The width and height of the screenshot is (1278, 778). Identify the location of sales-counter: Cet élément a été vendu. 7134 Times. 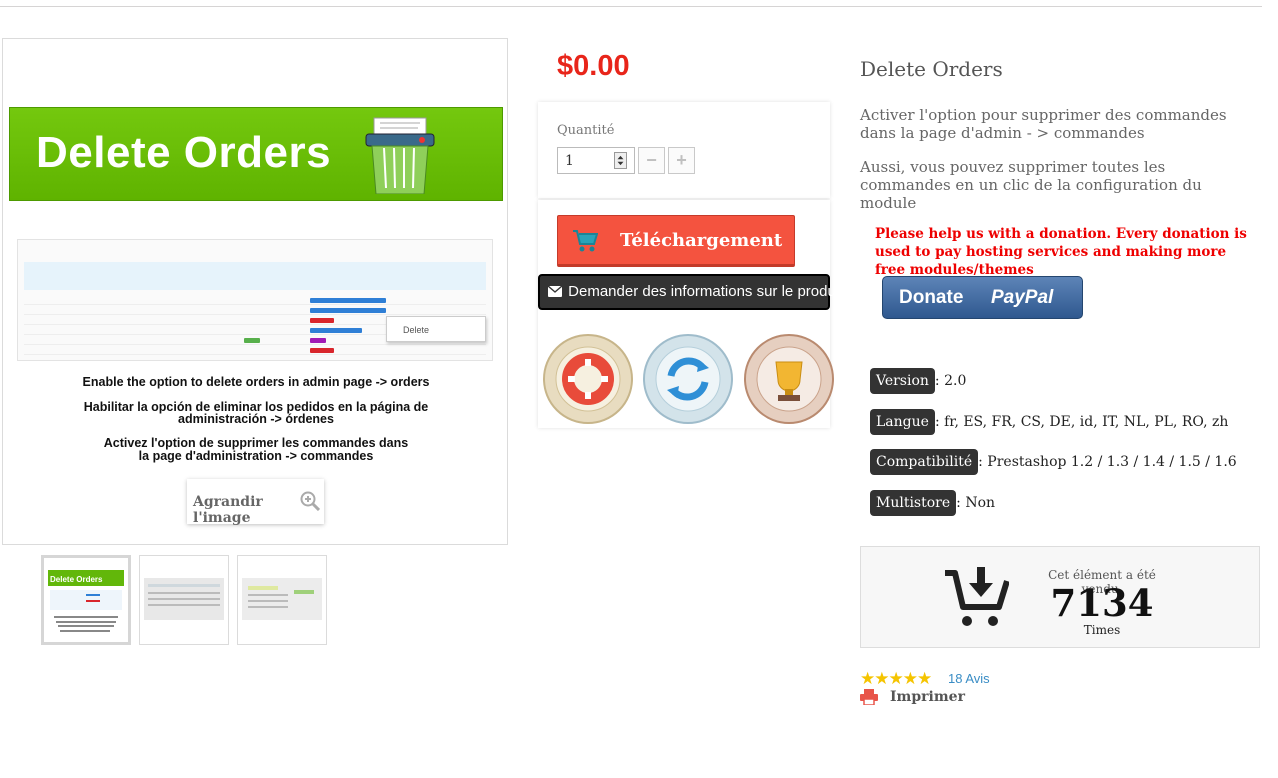
(1060, 597).